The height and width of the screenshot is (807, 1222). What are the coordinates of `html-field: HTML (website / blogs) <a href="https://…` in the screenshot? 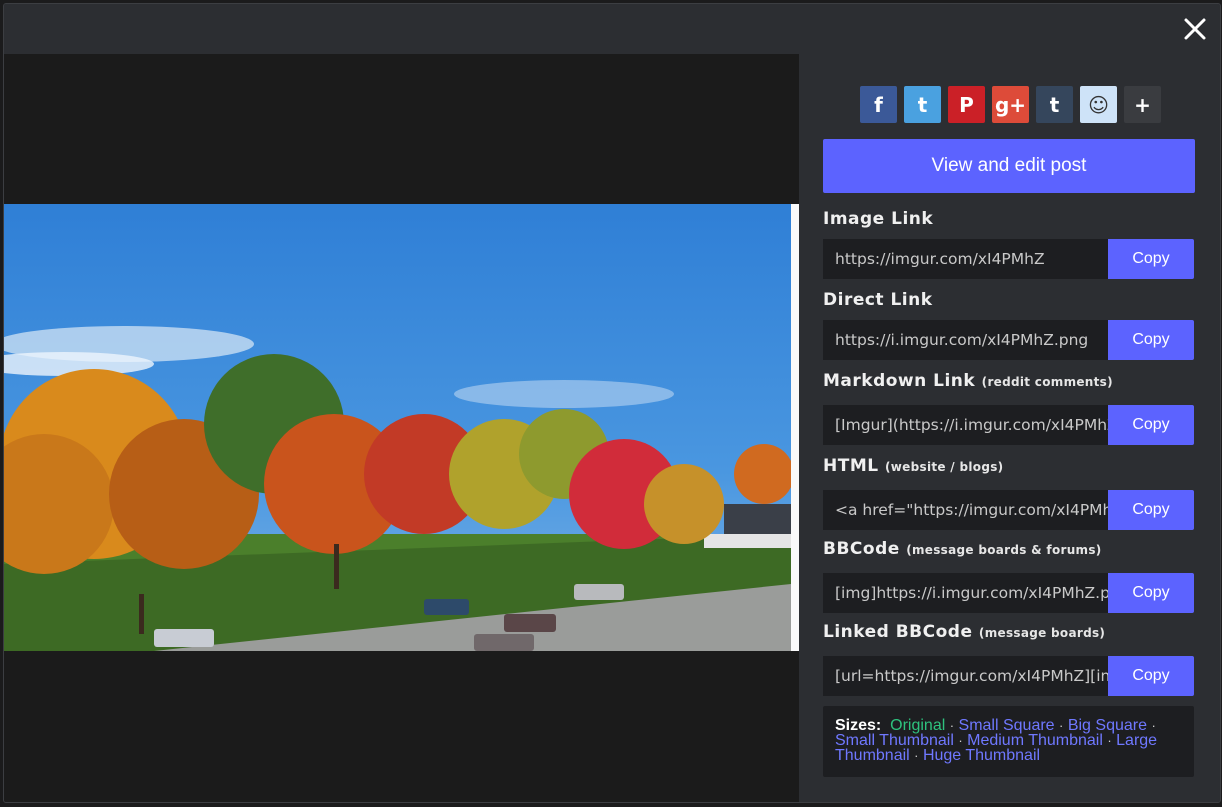 It's located at (1008, 493).